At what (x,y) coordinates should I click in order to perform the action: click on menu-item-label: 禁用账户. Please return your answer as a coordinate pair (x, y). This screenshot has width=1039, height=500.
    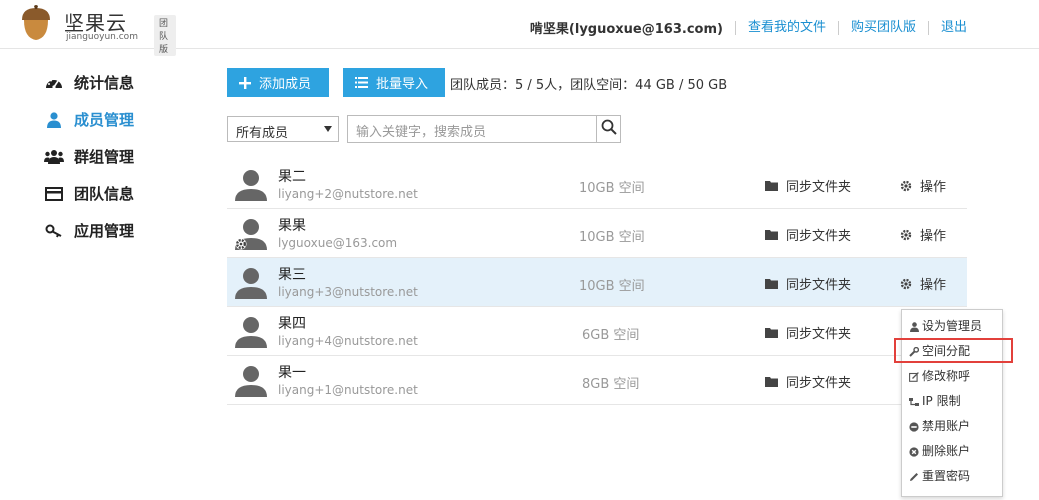
    Looking at the image, I should click on (946, 426).